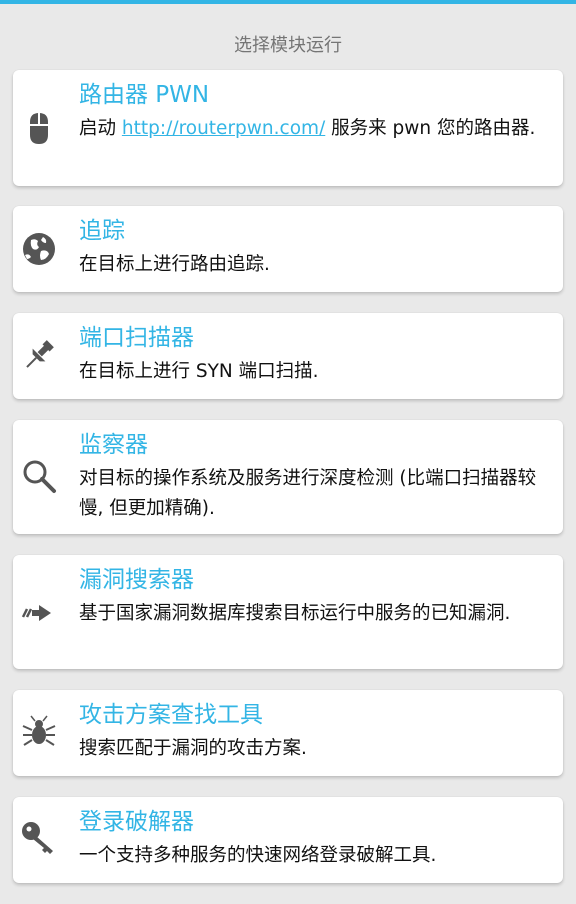  Describe the element at coordinates (288, 2) in the screenshot. I see `top-accent-bar` at that location.